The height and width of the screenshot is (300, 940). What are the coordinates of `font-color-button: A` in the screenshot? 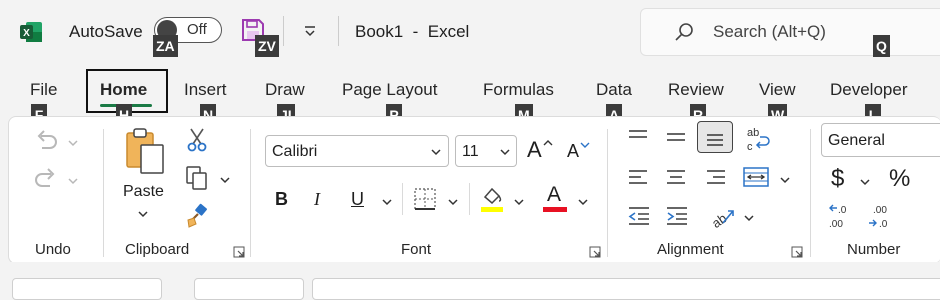 It's located at (556, 198).